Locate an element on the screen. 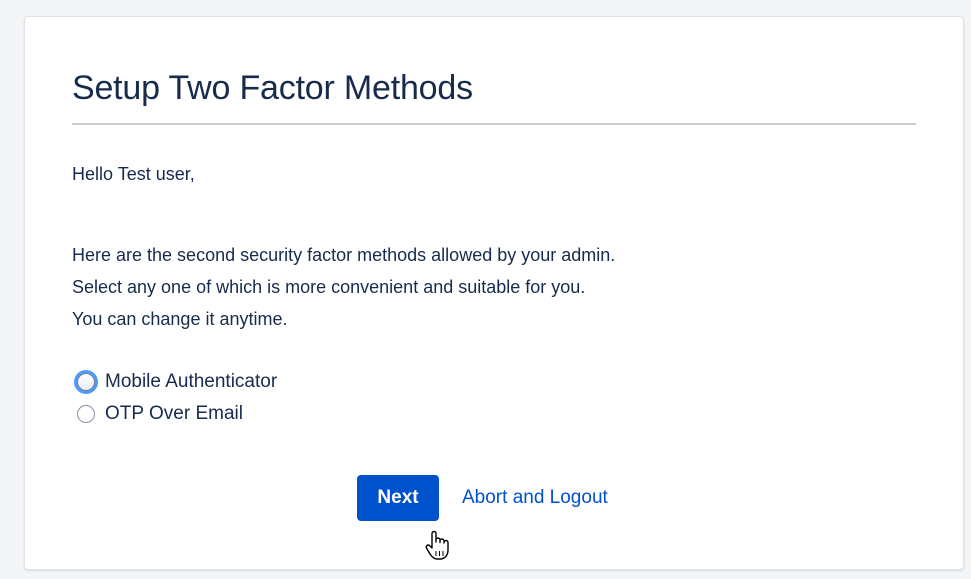 The width and height of the screenshot is (971, 579). method-options: Mobile Authenticator OTP Over Email is located at coordinates (177, 398).